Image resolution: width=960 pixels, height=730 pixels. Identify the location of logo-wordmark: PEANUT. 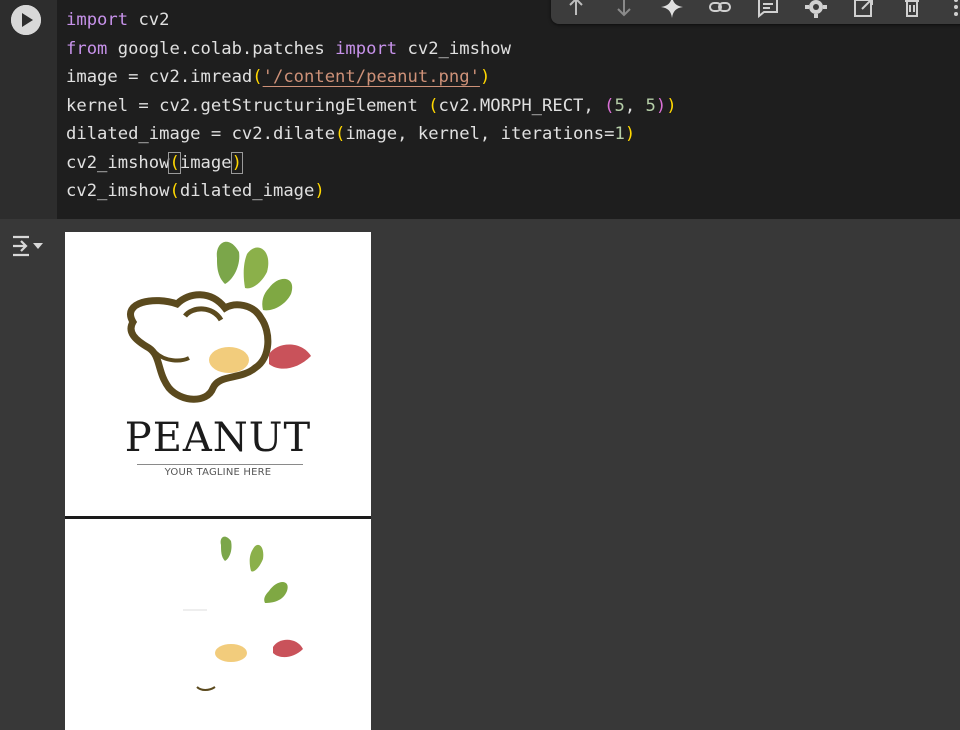
(218, 438).